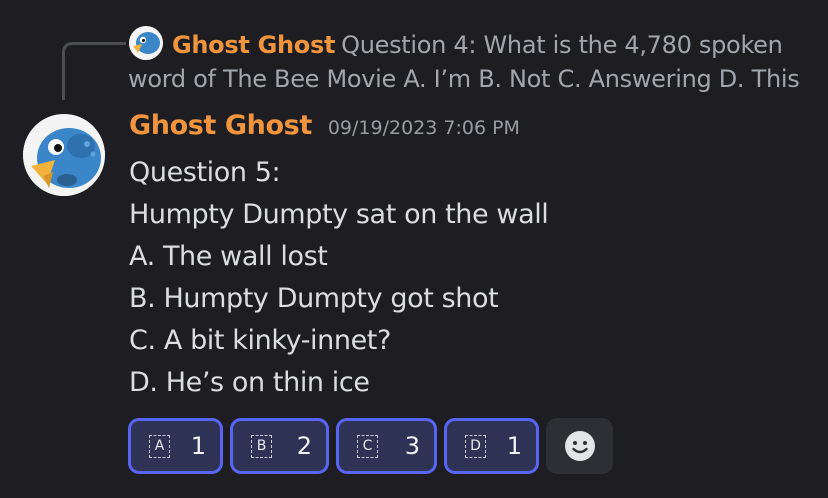  Describe the element at coordinates (260, 340) in the screenshot. I see `message-line: C. A bit kinky-innet?` at that location.